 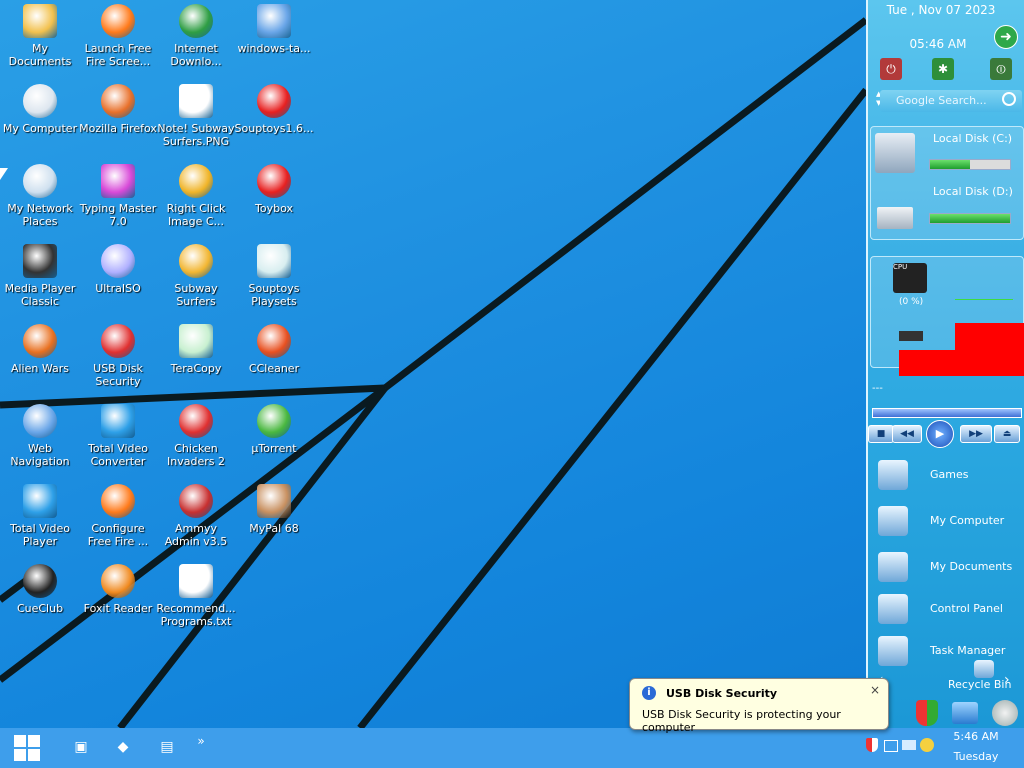 What do you see at coordinates (909, 745) in the screenshot?
I see `display-tray-icon` at bounding box center [909, 745].